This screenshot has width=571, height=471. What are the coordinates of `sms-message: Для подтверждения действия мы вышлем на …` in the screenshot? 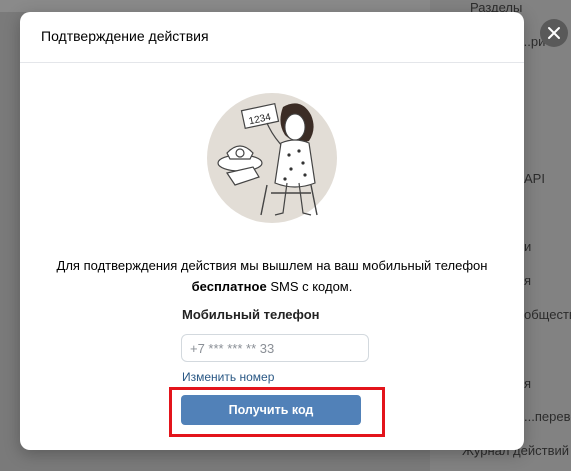 It's located at (272, 276).